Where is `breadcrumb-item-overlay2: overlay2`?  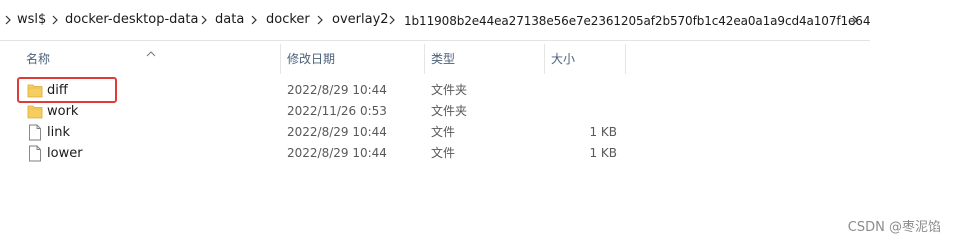
breadcrumb-item-overlay2: overlay2 is located at coordinates (360, 20).